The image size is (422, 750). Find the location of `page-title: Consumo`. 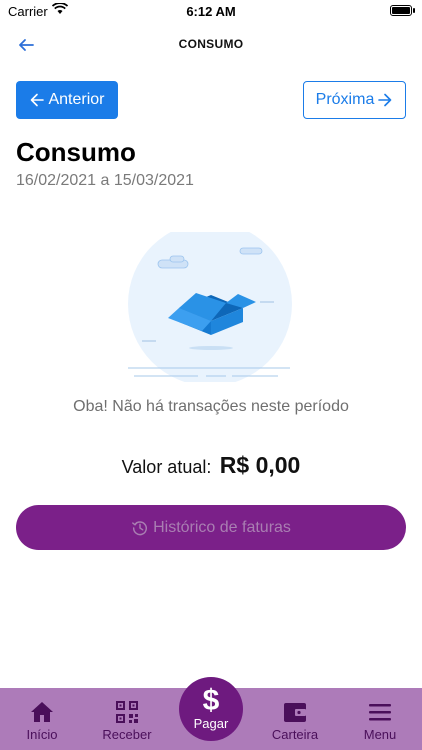

page-title: Consumo is located at coordinates (76, 152).